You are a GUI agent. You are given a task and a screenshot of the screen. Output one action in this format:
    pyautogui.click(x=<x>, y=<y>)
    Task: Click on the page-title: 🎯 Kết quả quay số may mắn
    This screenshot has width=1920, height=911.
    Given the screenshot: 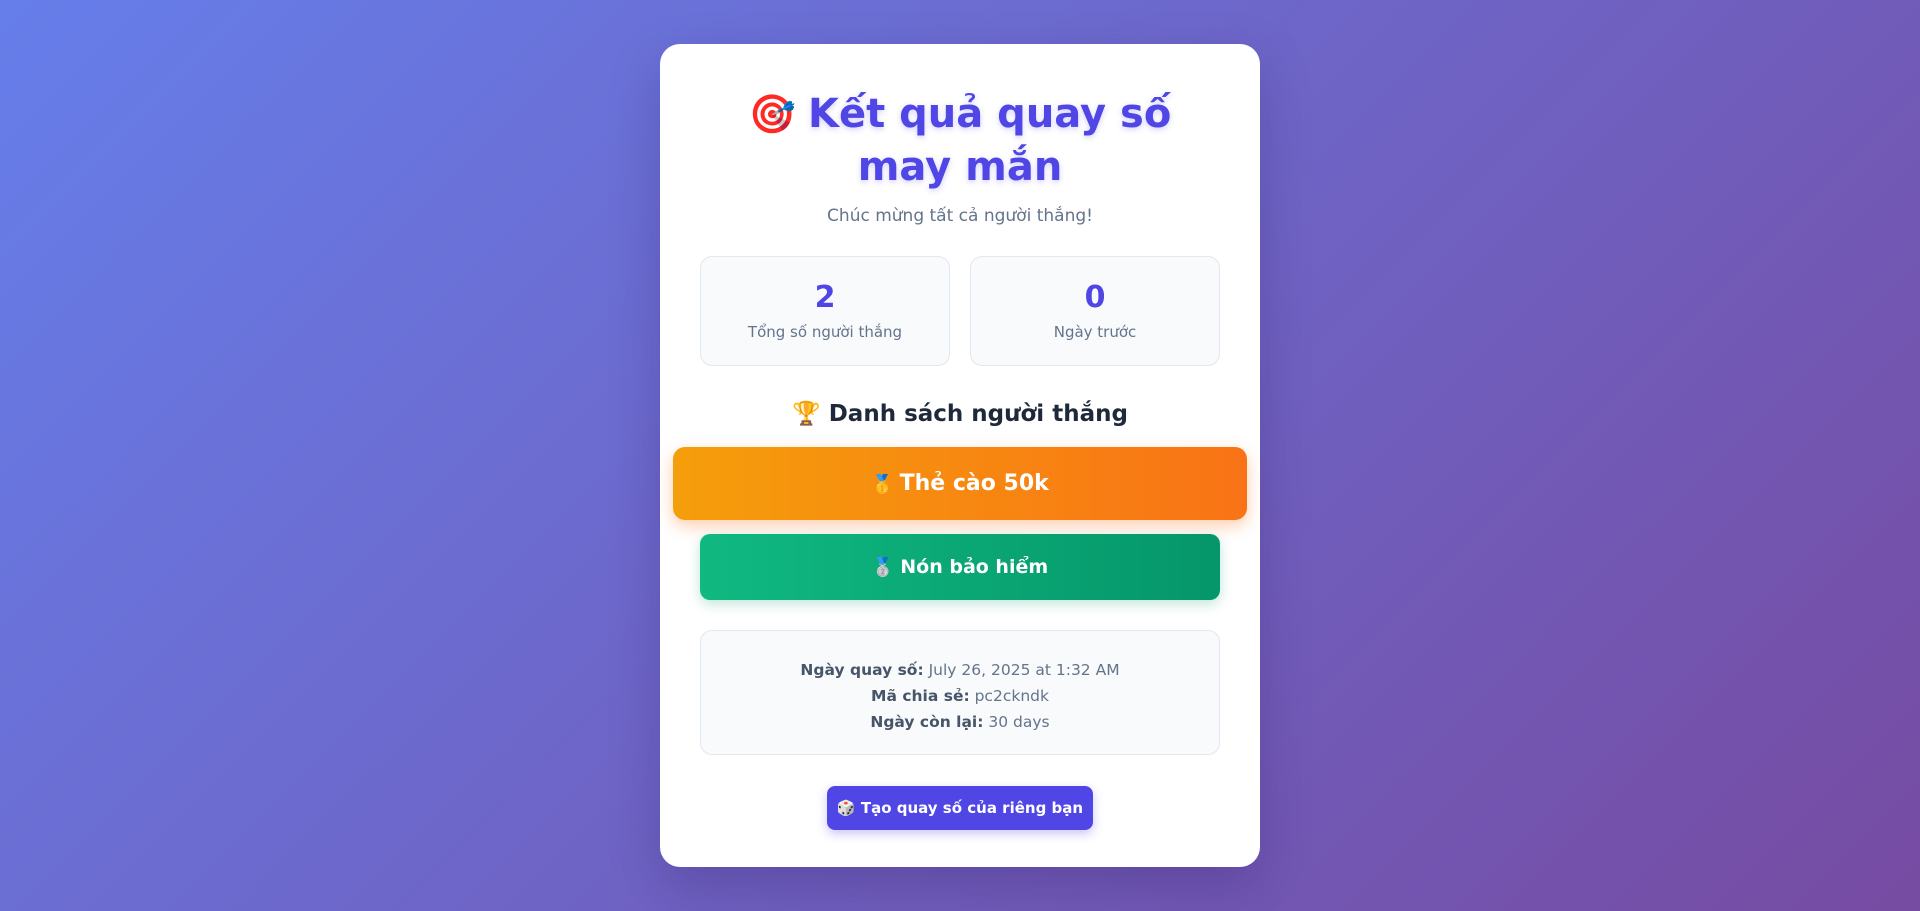 What is the action you would take?
    pyautogui.click(x=960, y=141)
    